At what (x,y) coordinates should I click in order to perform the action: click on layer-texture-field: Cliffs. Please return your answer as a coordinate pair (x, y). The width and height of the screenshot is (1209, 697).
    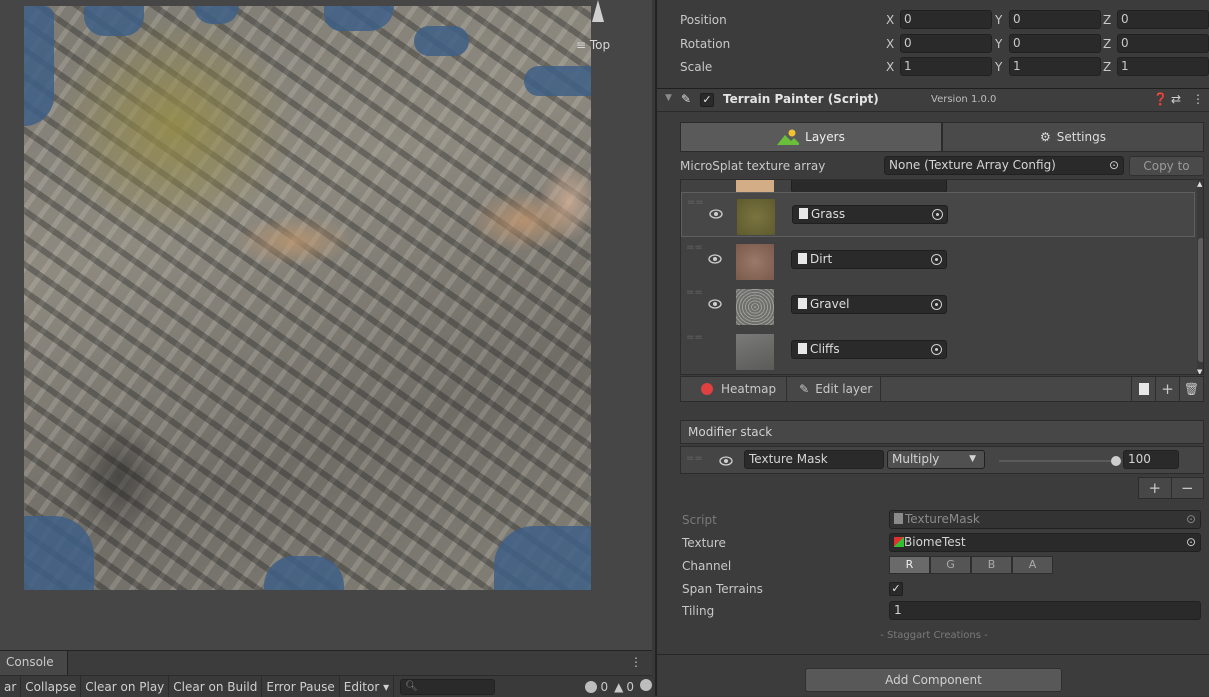
    Looking at the image, I should click on (869, 349).